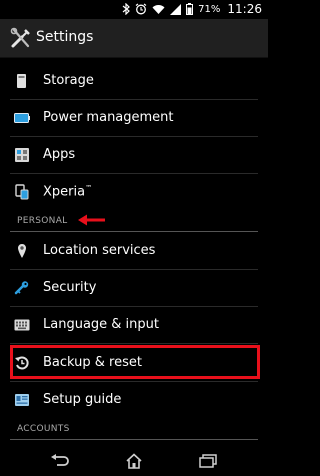  What do you see at coordinates (134, 288) in the screenshot?
I see `setting-security: Security` at bounding box center [134, 288].